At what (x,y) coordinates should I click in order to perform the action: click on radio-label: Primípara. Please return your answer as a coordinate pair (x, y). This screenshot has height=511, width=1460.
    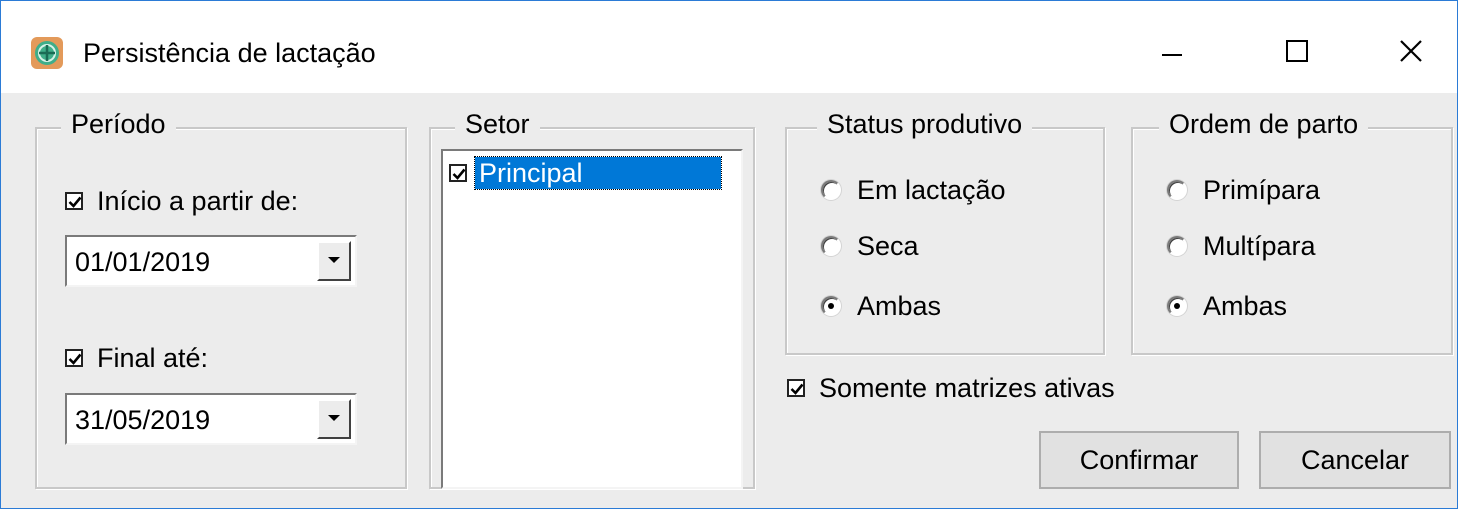
    Looking at the image, I should click on (1262, 190).